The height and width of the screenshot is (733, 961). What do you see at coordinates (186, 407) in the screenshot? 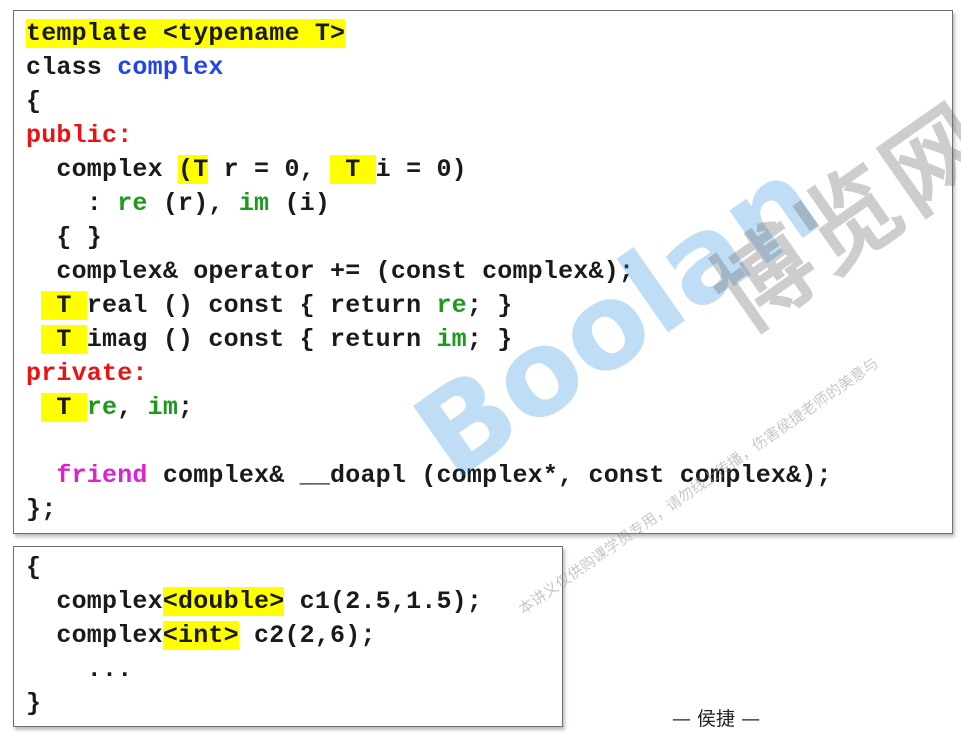
I see `code-token: ;` at bounding box center [186, 407].